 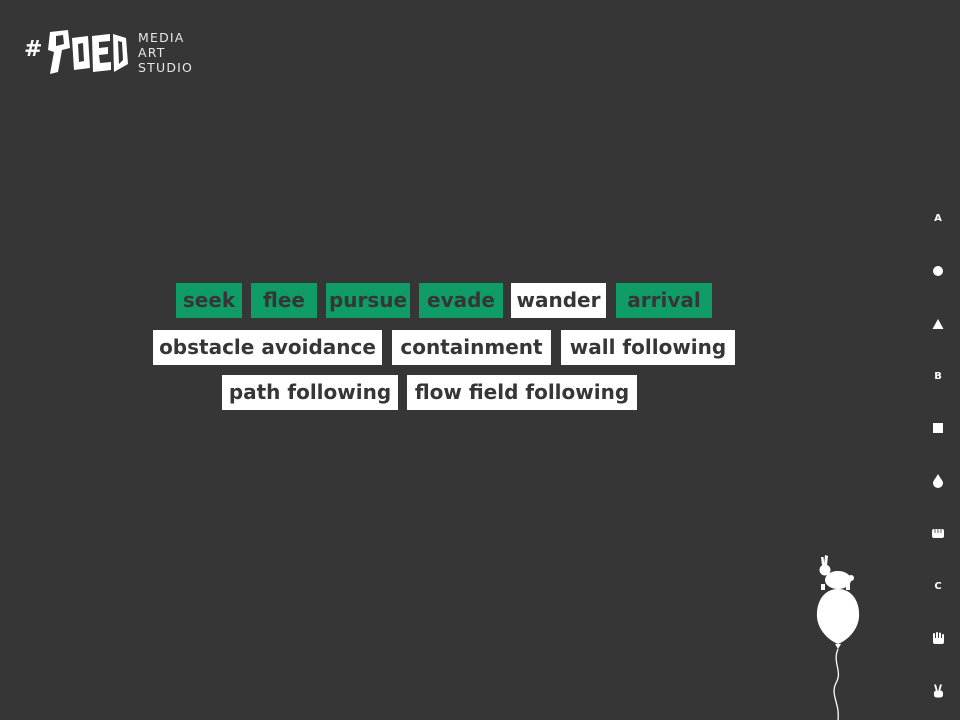 I want to click on nav-item-open-hand, so click(x=938, y=638).